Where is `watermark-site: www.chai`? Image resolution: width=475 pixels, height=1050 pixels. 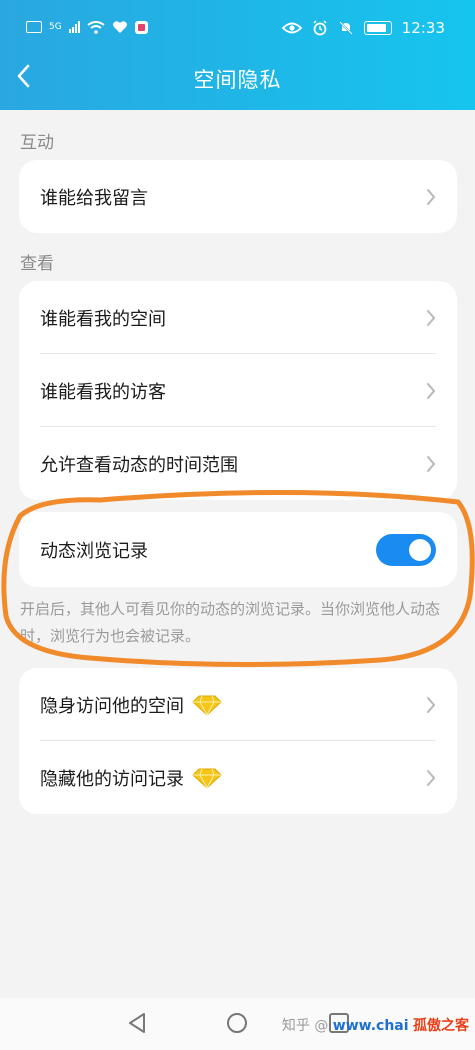
watermark-site: www.chai is located at coordinates (370, 1026).